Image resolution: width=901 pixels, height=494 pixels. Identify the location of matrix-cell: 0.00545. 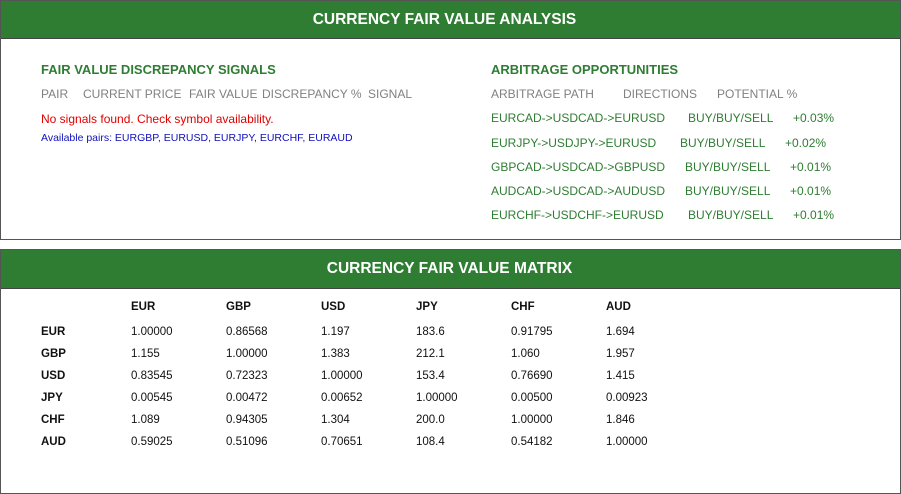
(152, 398).